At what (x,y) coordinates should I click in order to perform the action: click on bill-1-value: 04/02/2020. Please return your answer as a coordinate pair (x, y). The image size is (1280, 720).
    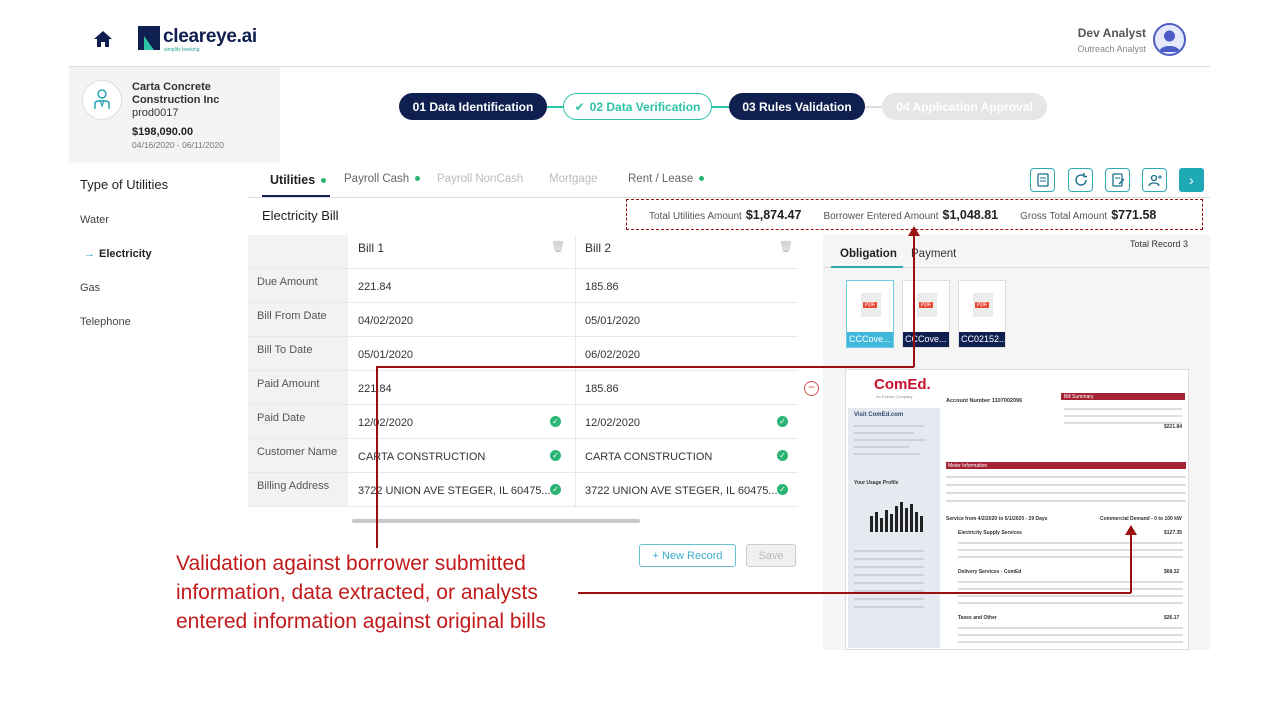
    Looking at the image, I should click on (385, 321).